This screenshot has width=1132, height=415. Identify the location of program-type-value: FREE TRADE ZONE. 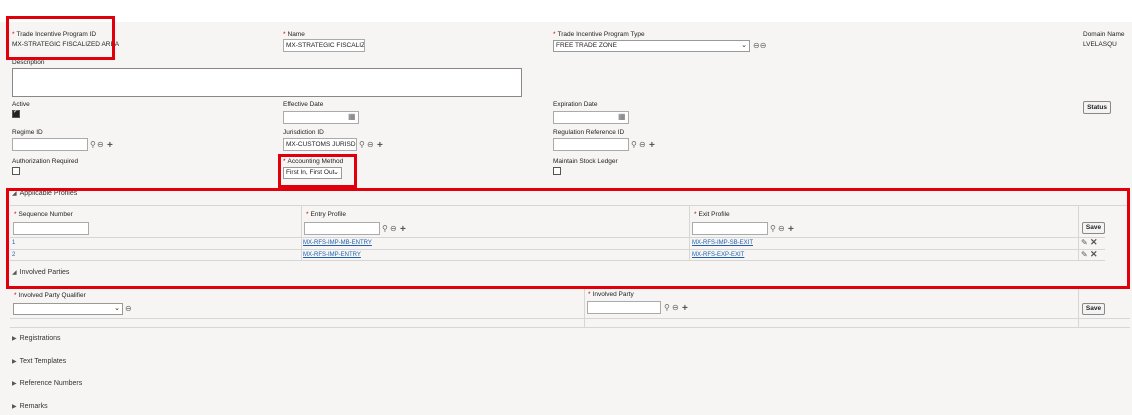
(586, 45).